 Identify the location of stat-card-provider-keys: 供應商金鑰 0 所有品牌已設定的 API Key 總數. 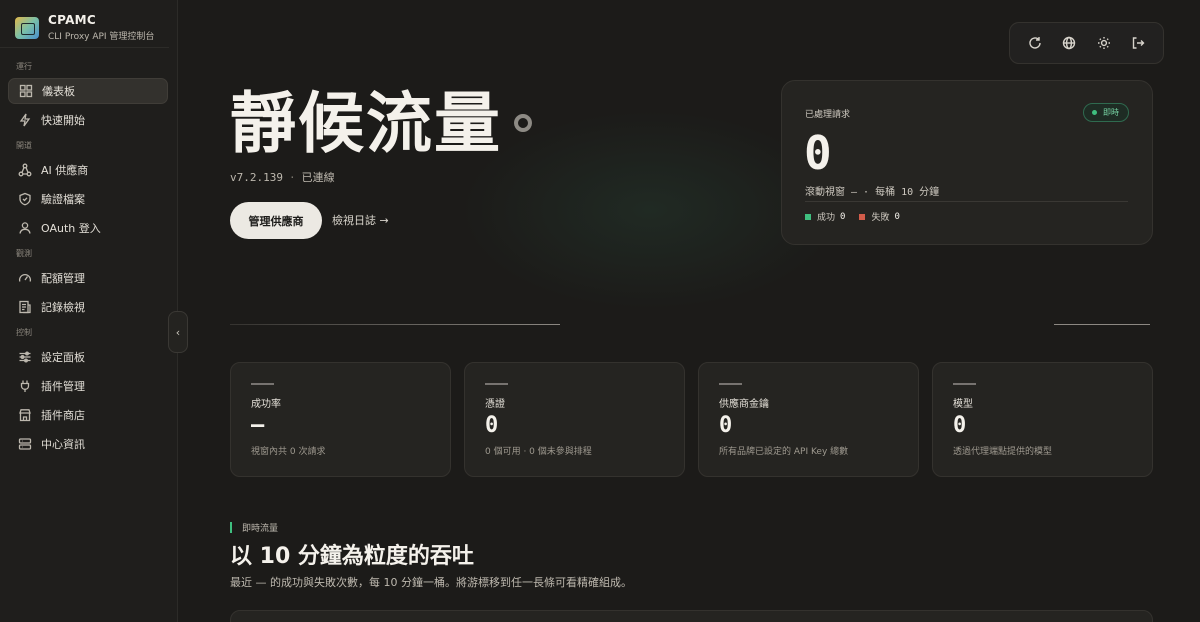
(808, 419).